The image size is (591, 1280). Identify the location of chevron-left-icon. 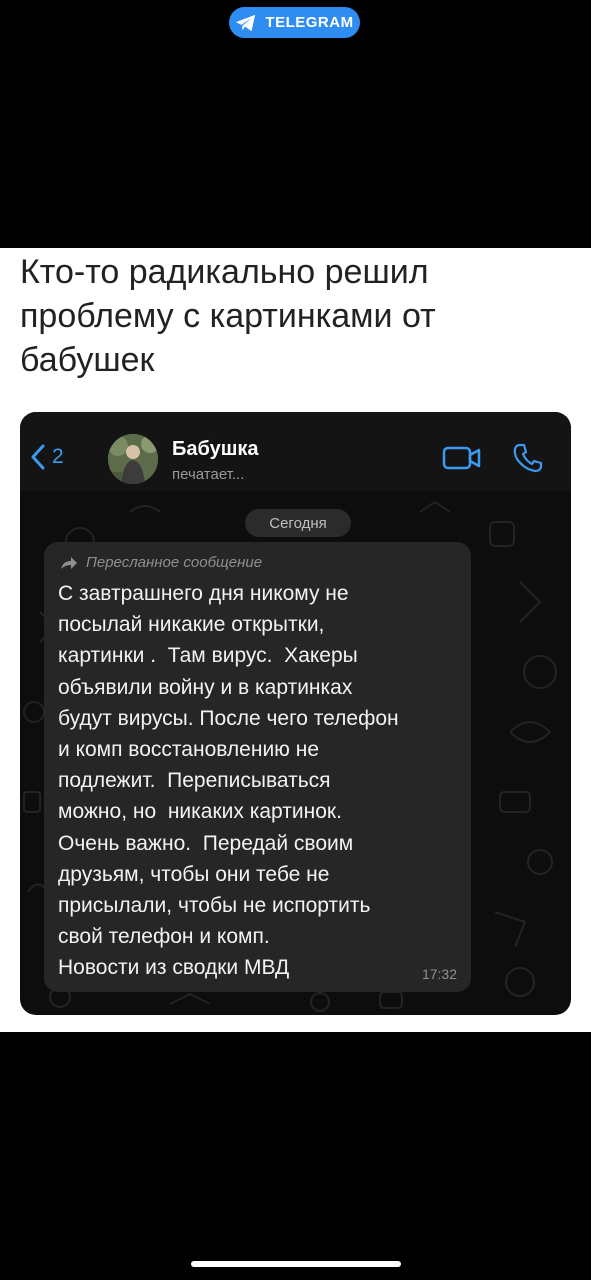
(38, 457).